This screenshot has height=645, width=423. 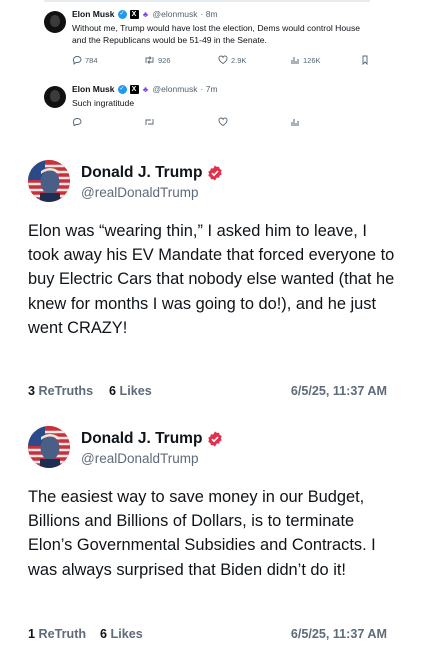 I want to click on crop-edge, so click(x=207, y=81).